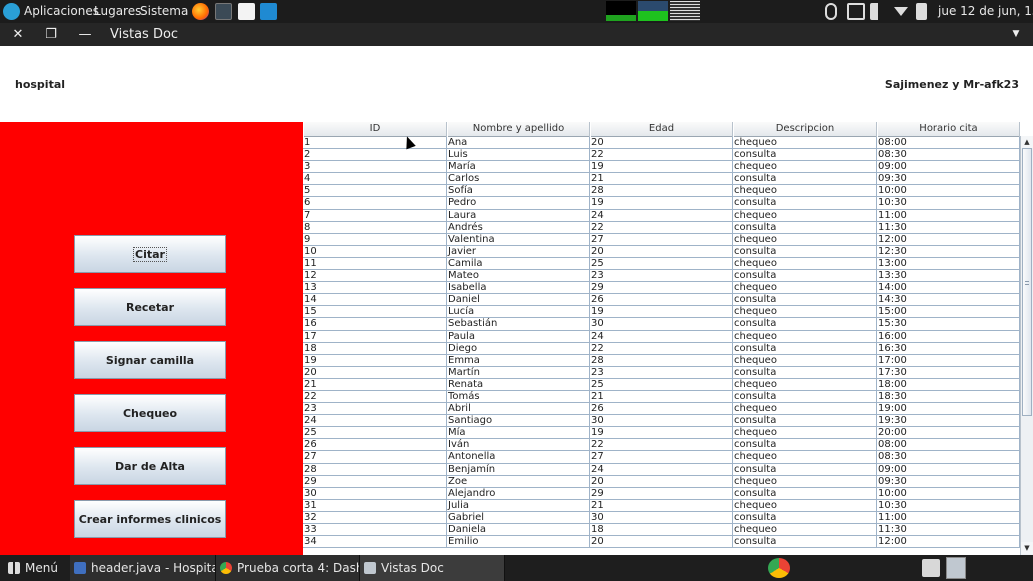 This screenshot has width=1033, height=581. I want to click on cell-time: 20:00, so click(948, 433).